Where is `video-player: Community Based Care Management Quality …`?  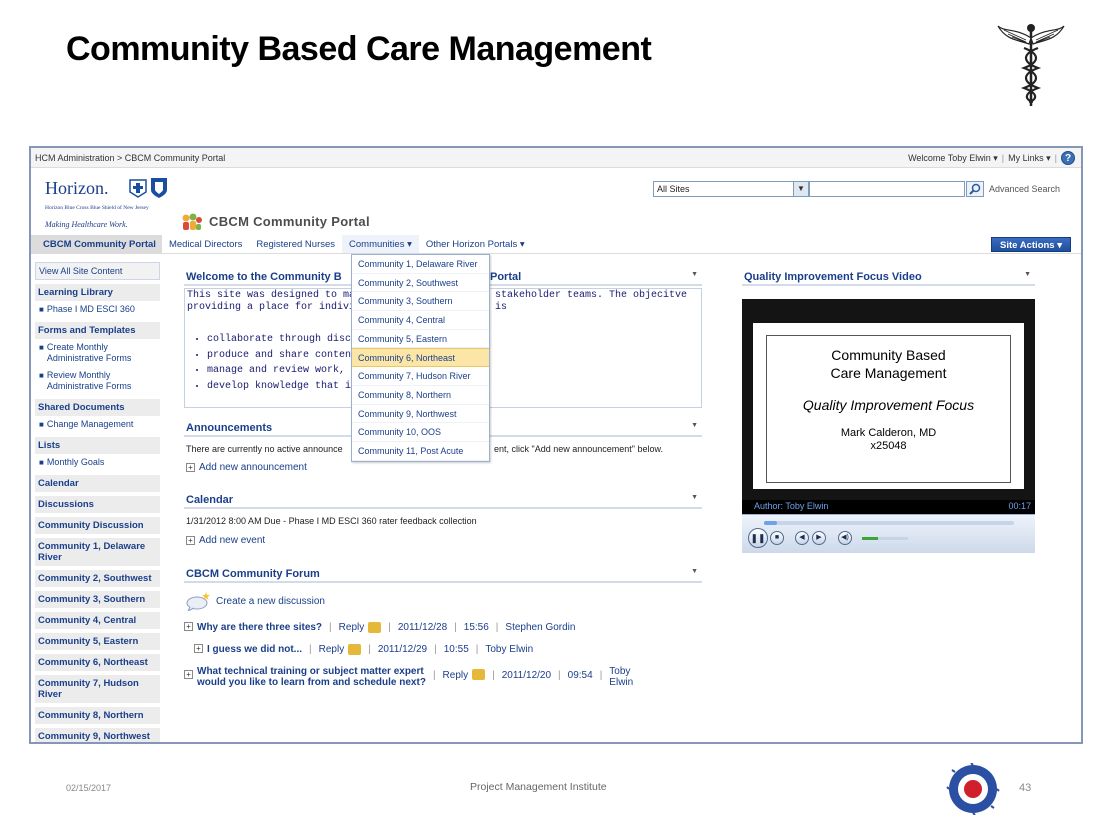 video-player: Community Based Care Management Quality … is located at coordinates (888, 426).